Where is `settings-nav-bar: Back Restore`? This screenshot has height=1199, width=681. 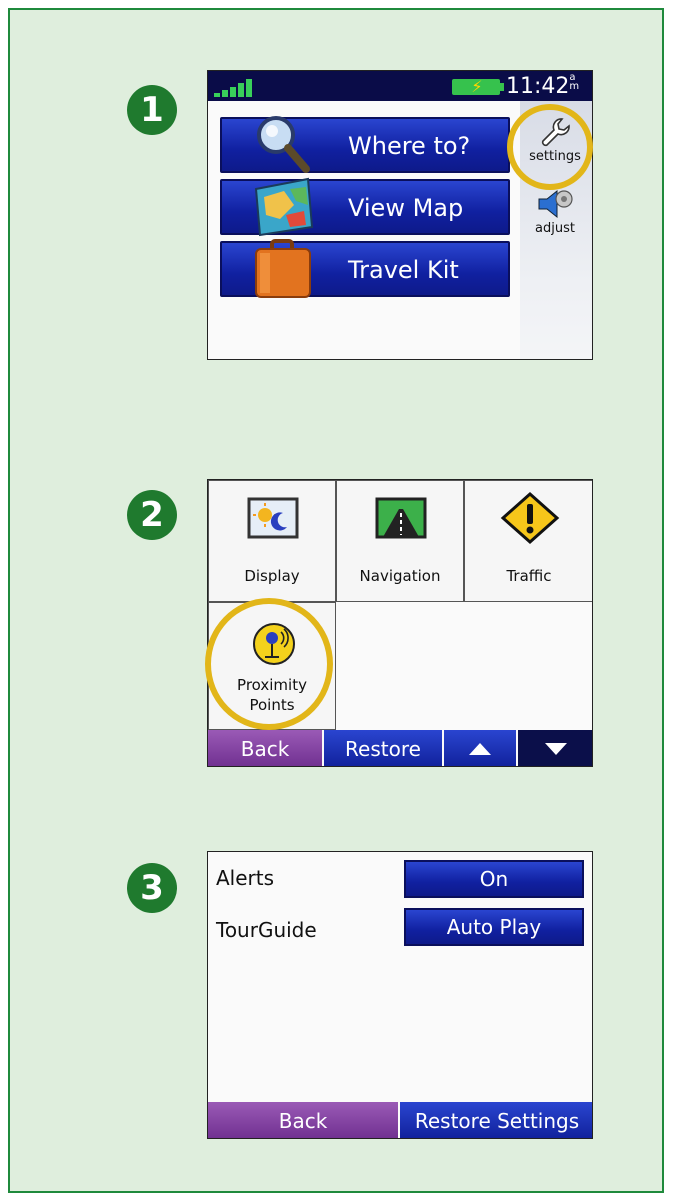 settings-nav-bar: Back Restore is located at coordinates (400, 748).